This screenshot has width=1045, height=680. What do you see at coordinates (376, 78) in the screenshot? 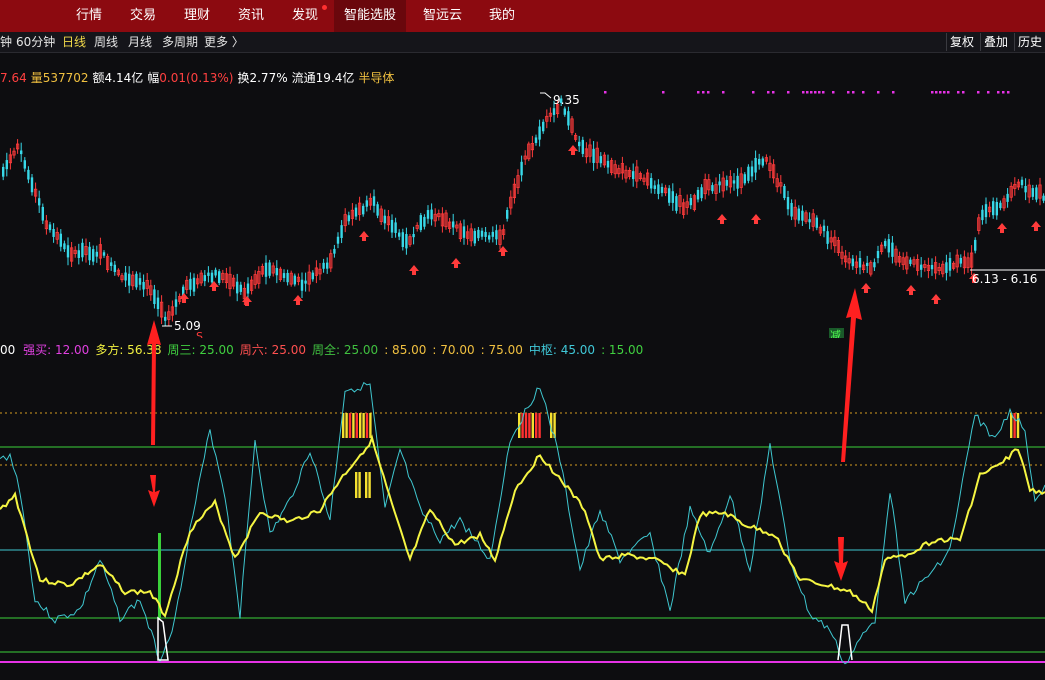
I see `sector-link: 半导体` at bounding box center [376, 78].